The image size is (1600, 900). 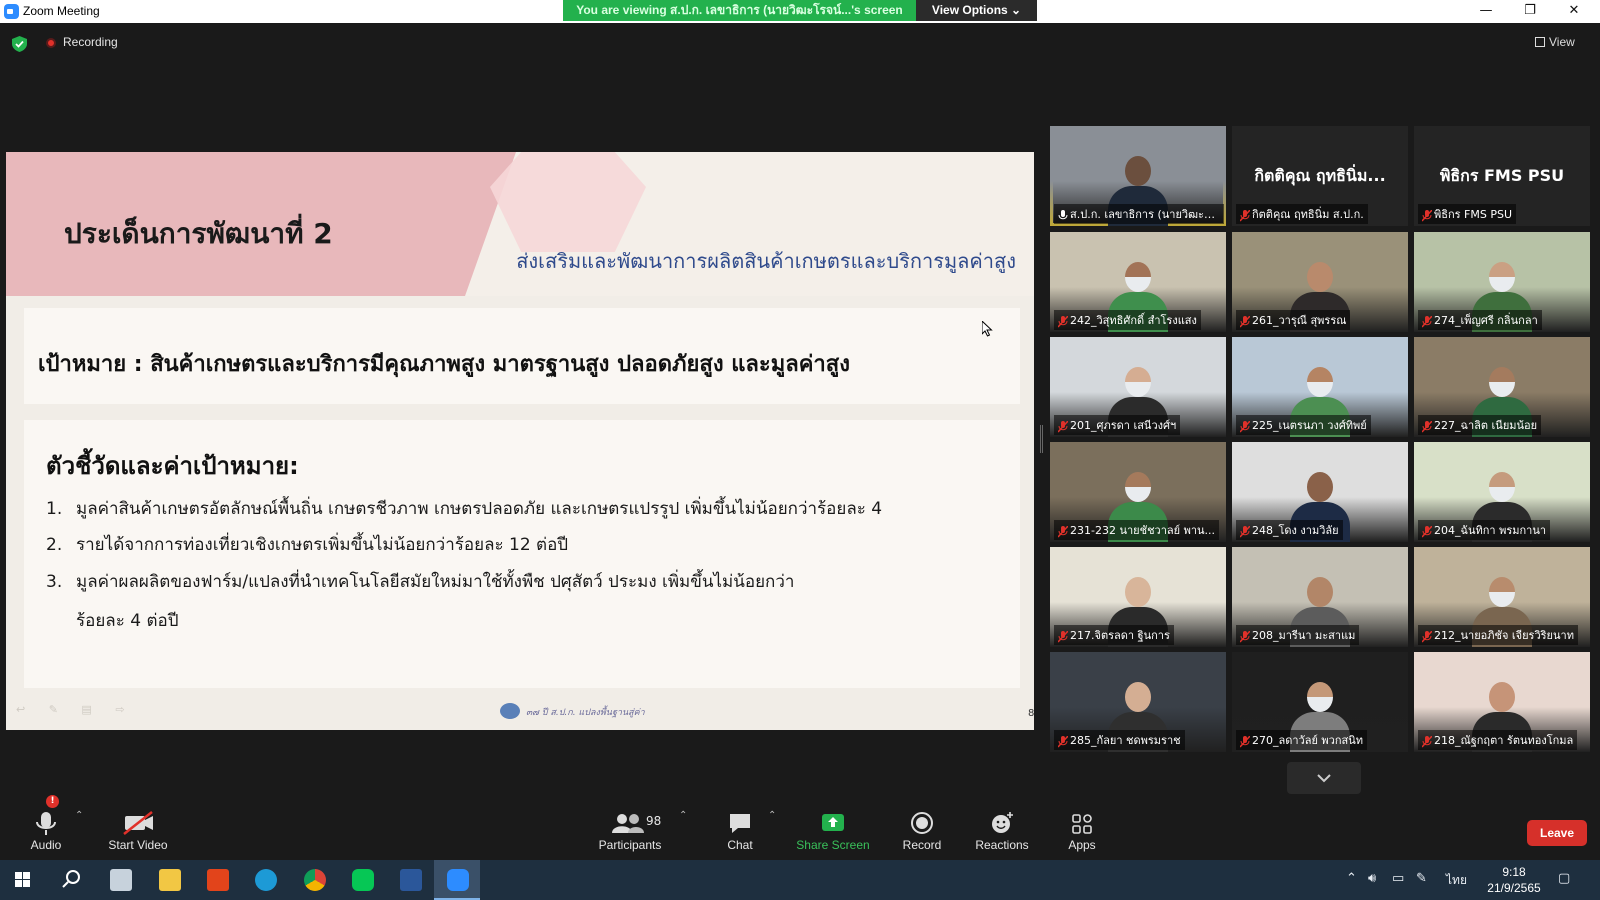 I want to click on encryption-shield-icon, so click(x=19, y=44).